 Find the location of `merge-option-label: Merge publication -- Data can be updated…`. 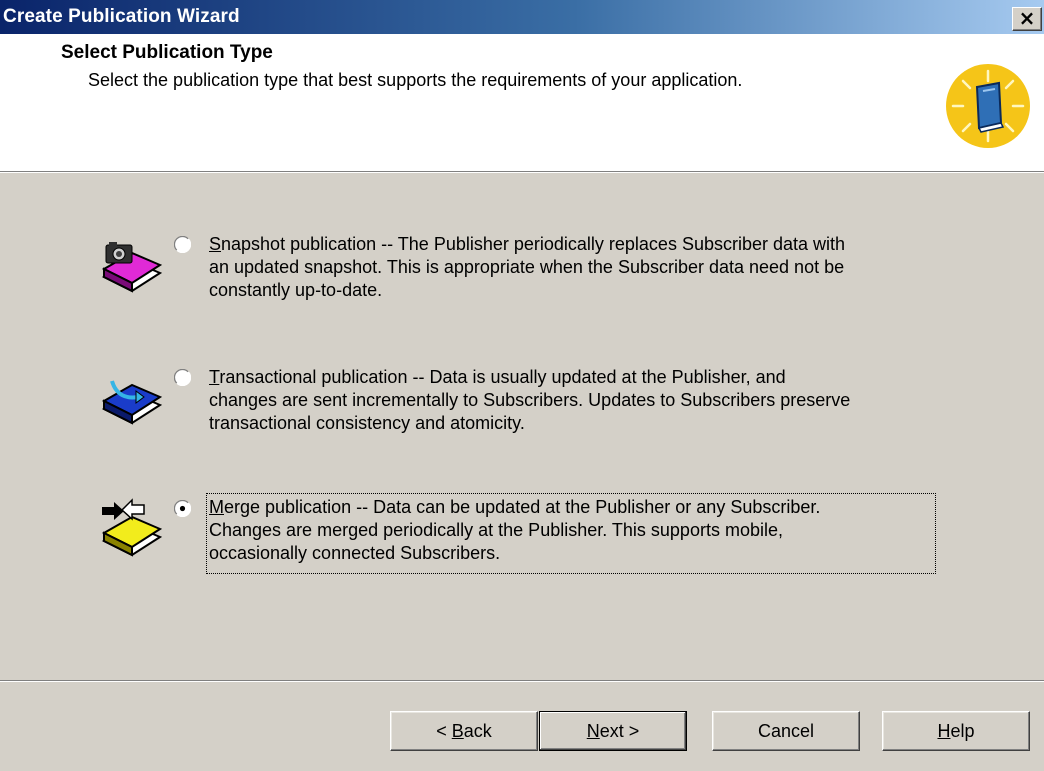

merge-option-label: Merge publication -- Data can be updated… is located at coordinates (579, 530).